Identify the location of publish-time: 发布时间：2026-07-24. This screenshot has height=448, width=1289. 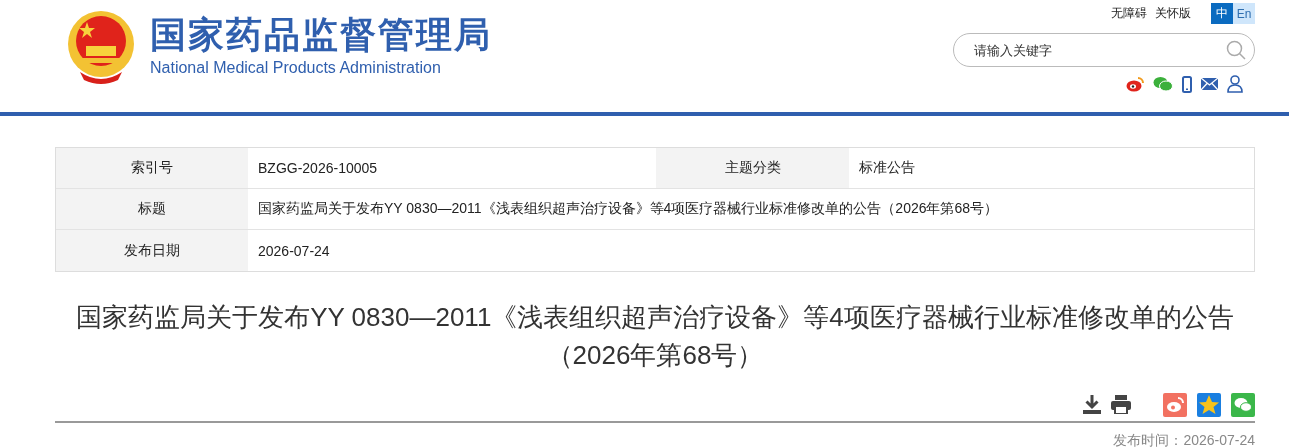
(1183, 440).